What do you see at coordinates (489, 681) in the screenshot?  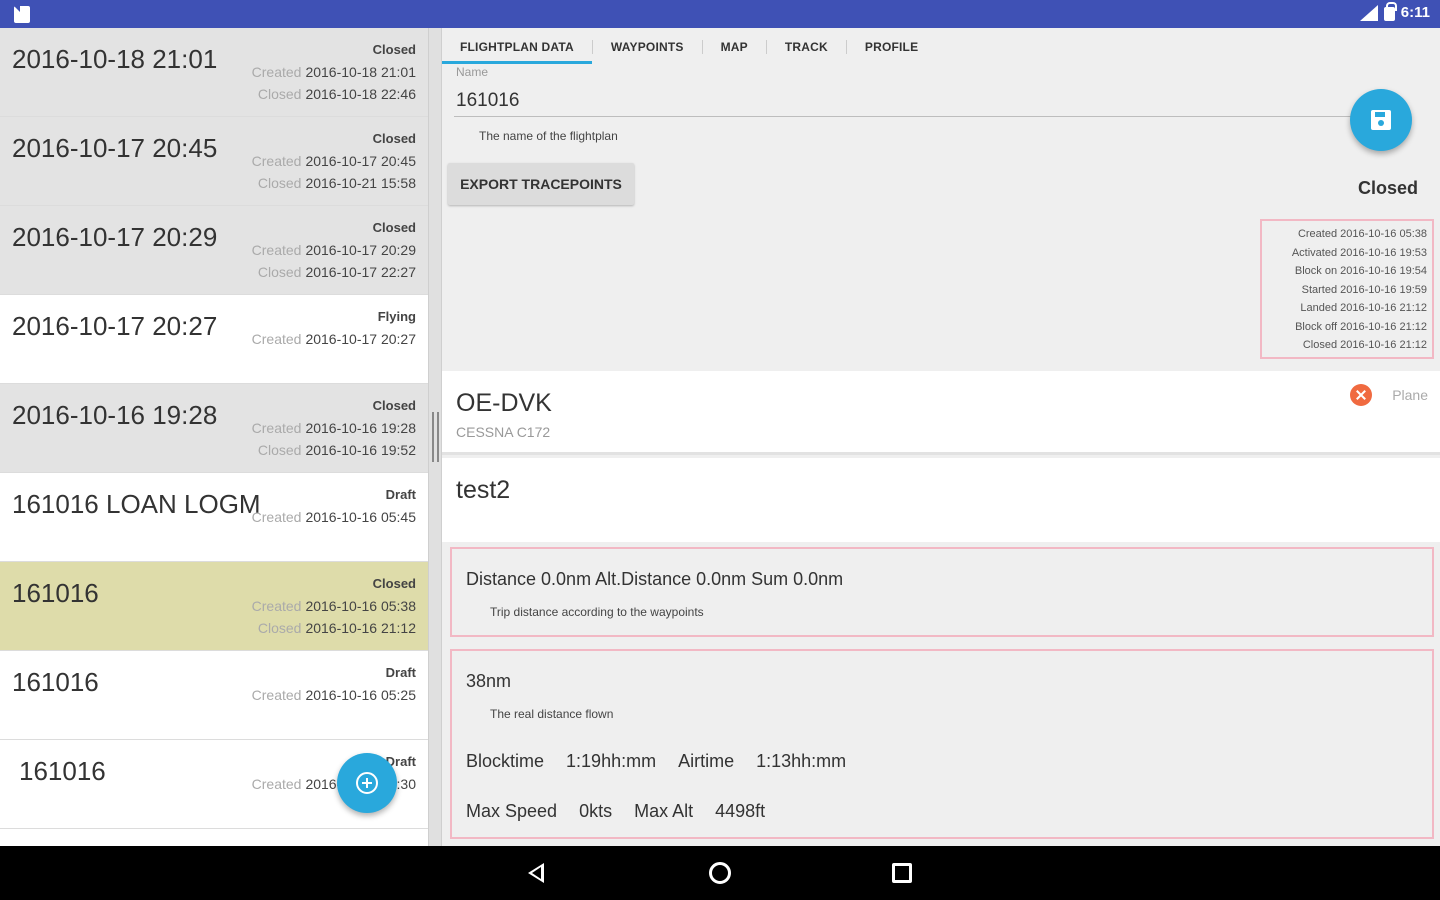 I see `real-distance: 38nm` at bounding box center [489, 681].